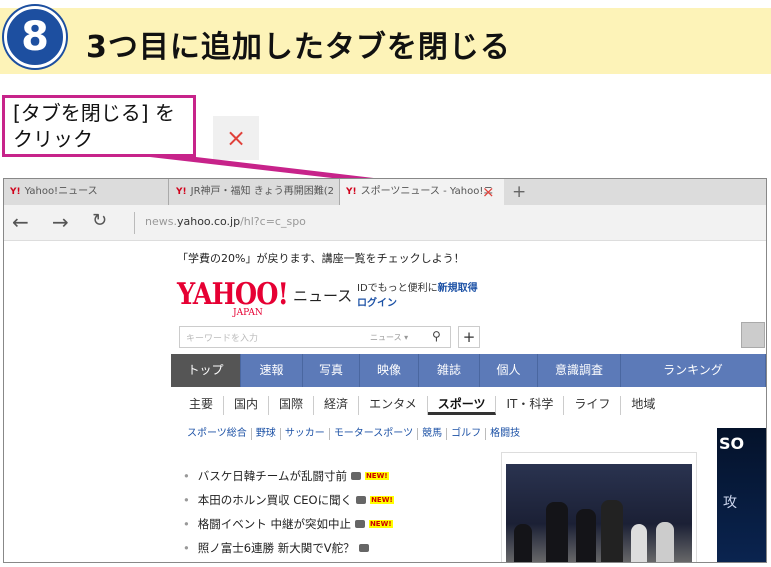 Image resolution: width=771 pixels, height=567 pixels. What do you see at coordinates (53, 139) in the screenshot?
I see `callout-line-2: クリック` at bounding box center [53, 139].